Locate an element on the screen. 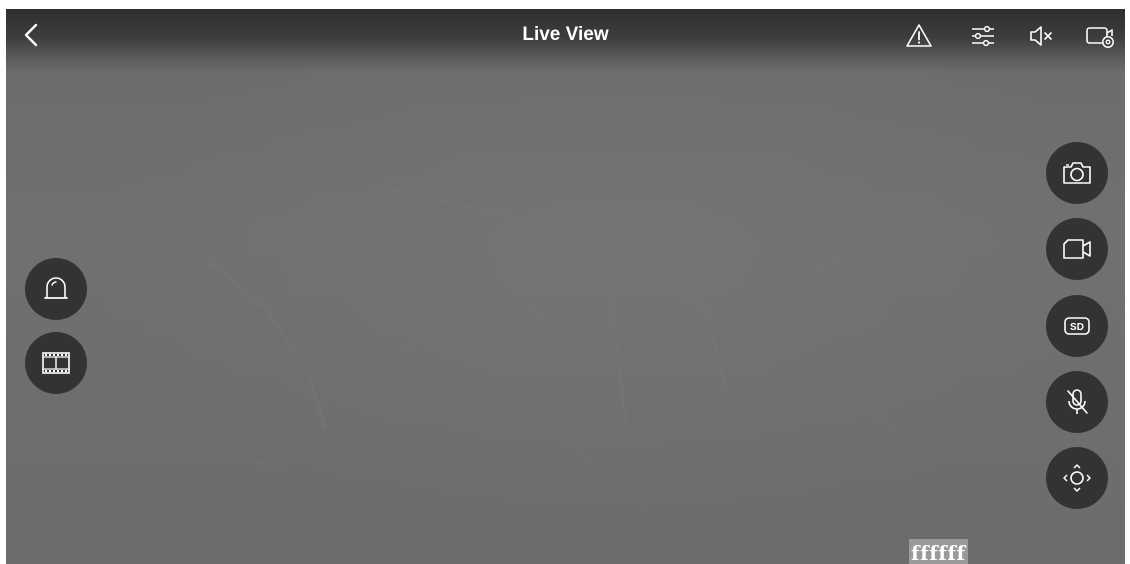  camera-settings-icon is located at coordinates (1100, 37).